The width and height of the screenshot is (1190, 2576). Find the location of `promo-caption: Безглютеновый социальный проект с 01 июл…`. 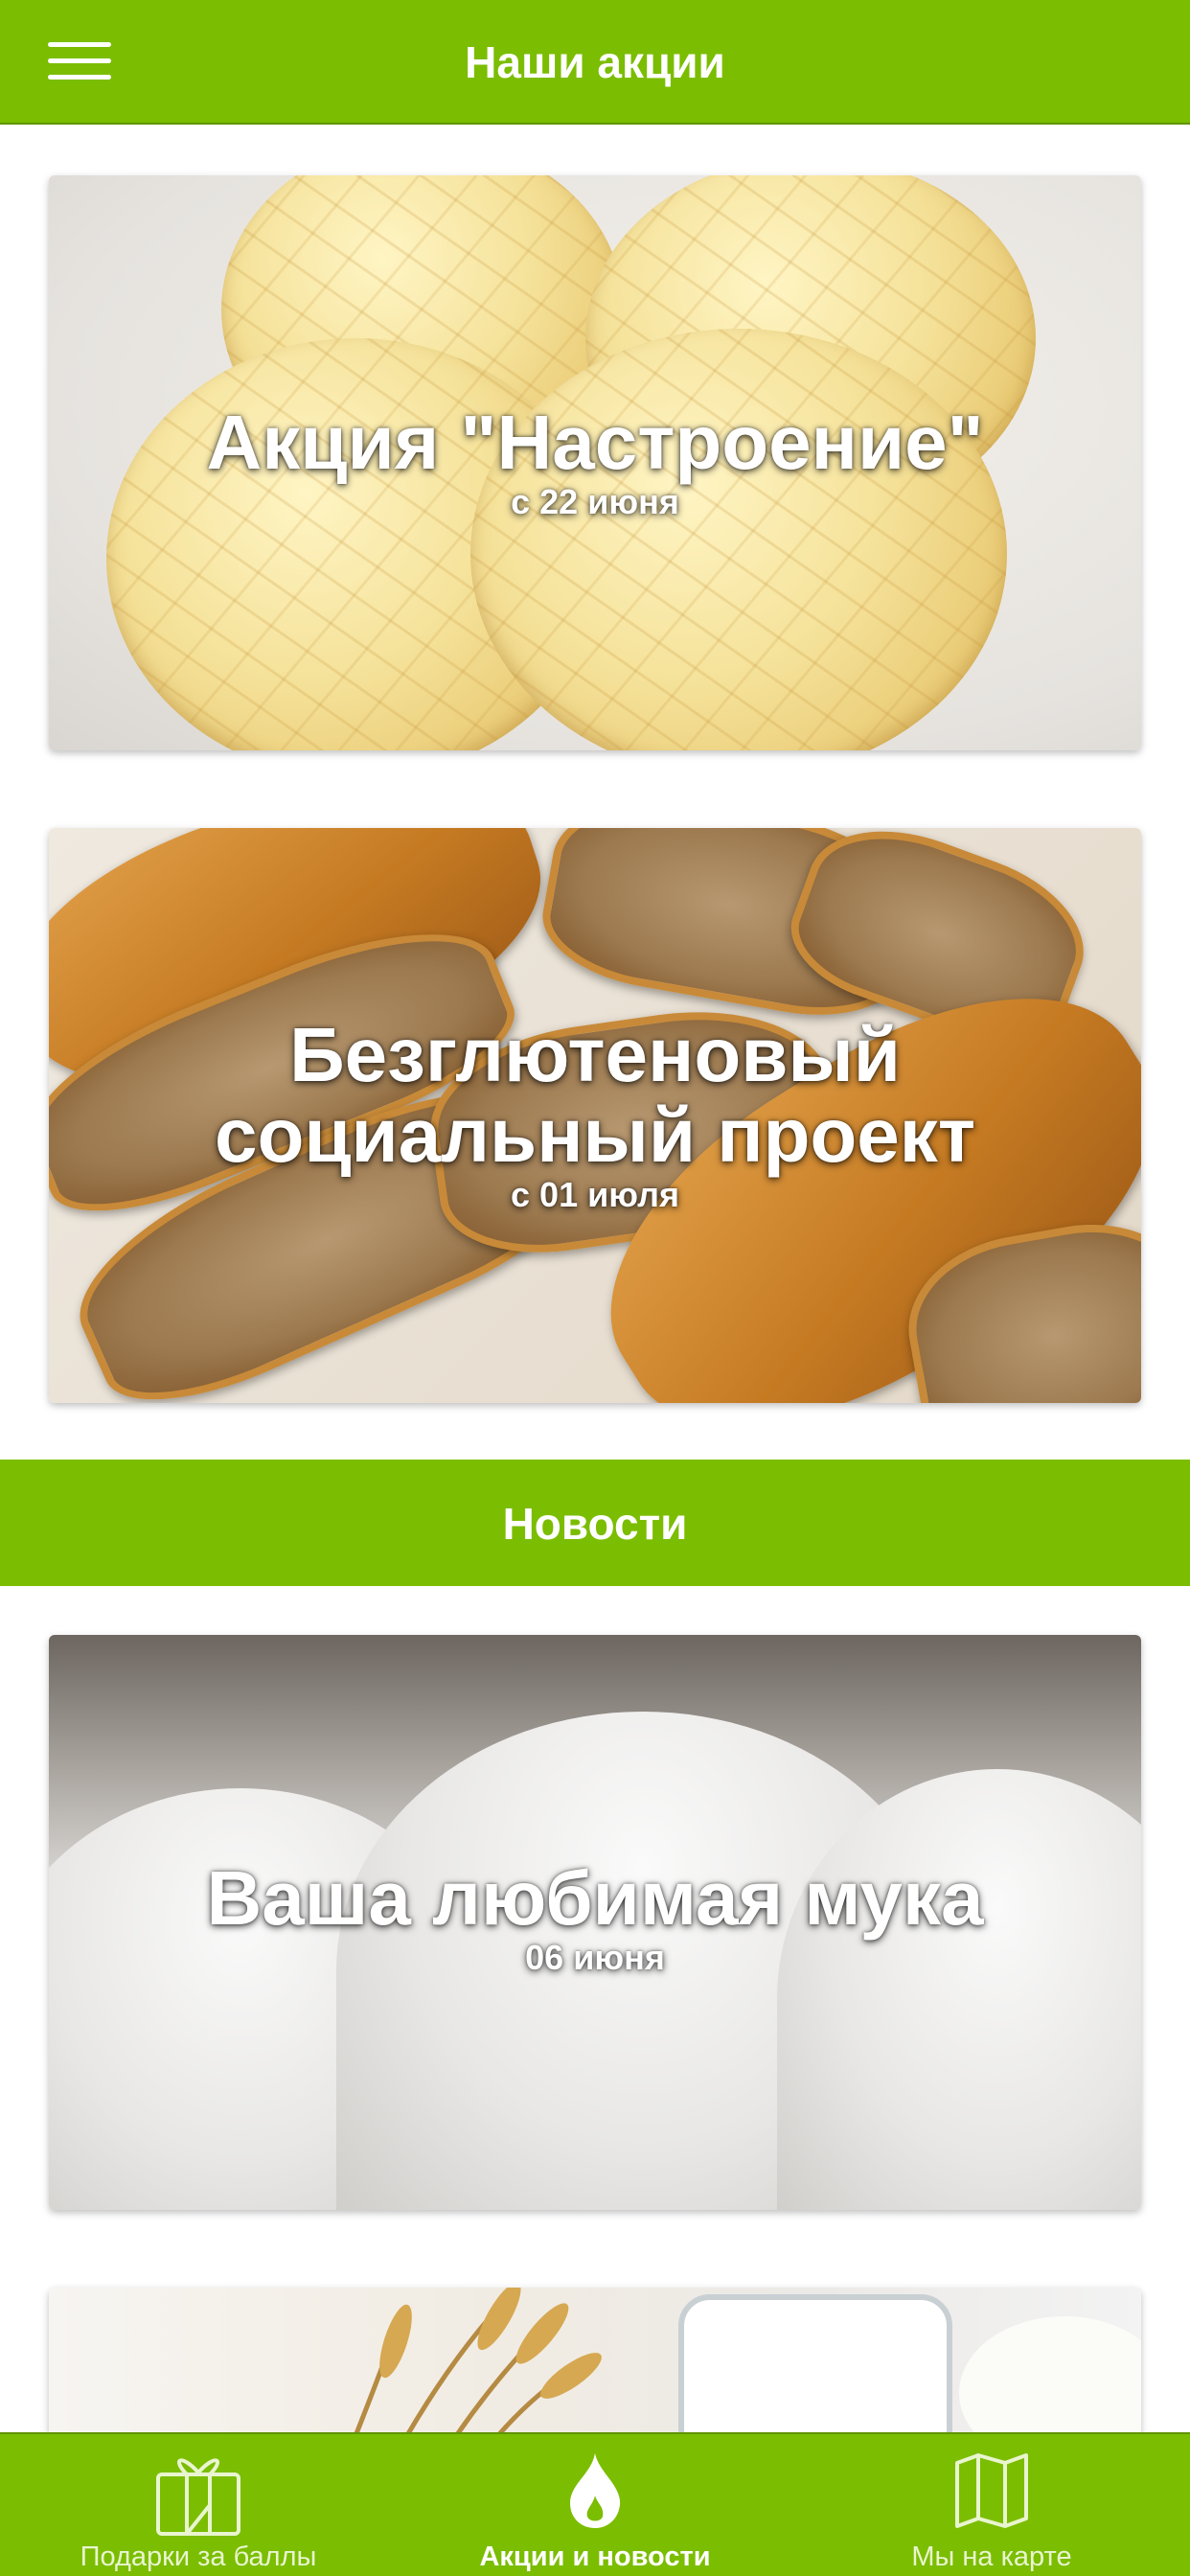

promo-caption: Безглютеновый социальный проект с 01 июл… is located at coordinates (595, 1114).